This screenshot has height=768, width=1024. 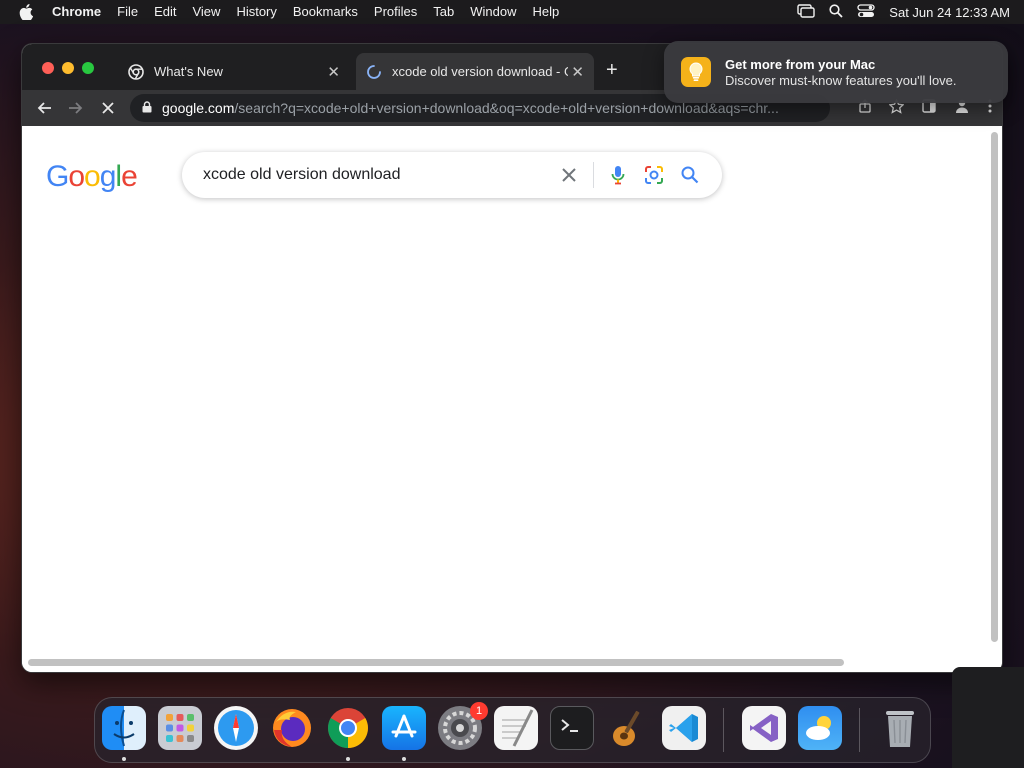 What do you see at coordinates (593, 175) in the screenshot?
I see `divider` at bounding box center [593, 175].